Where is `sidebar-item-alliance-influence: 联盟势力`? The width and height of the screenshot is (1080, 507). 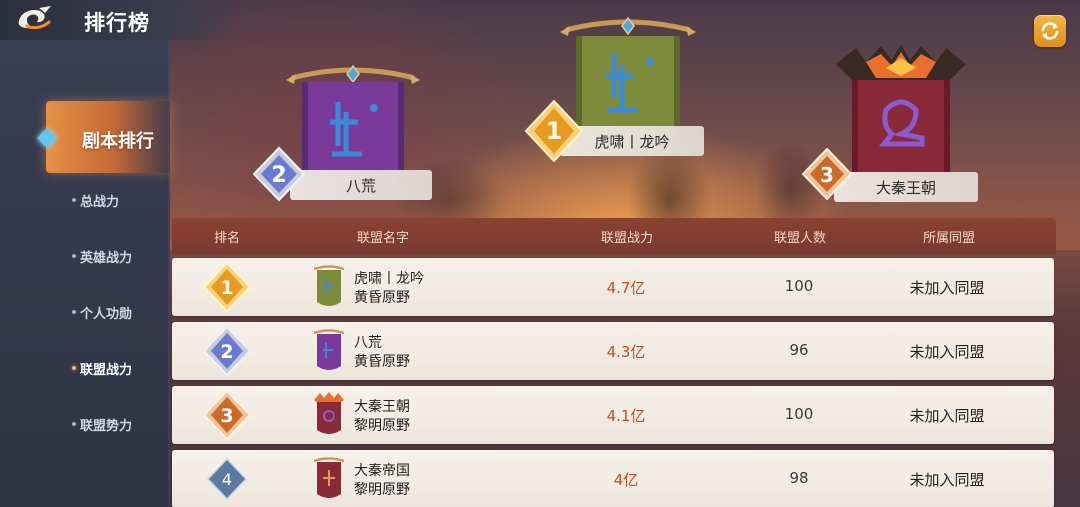 sidebar-item-alliance-influence: 联盟势力 is located at coordinates (85, 425).